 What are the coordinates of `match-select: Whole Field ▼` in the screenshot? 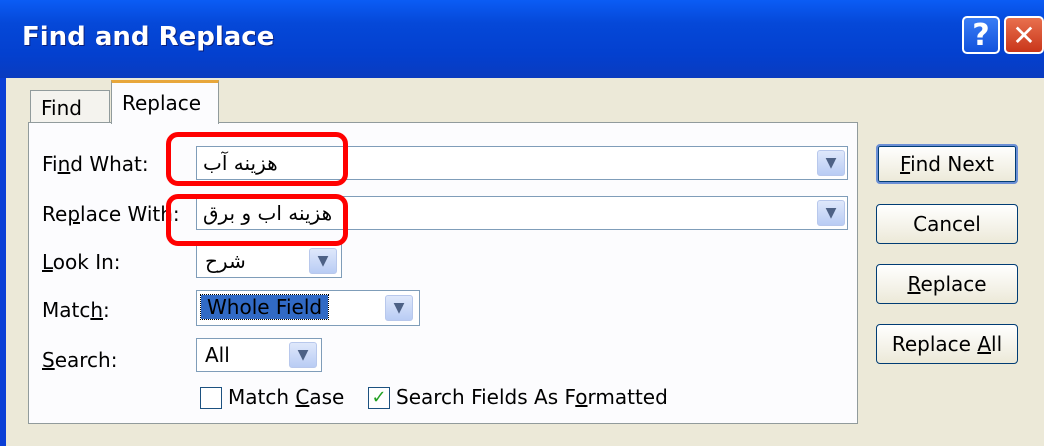 It's located at (308, 308).